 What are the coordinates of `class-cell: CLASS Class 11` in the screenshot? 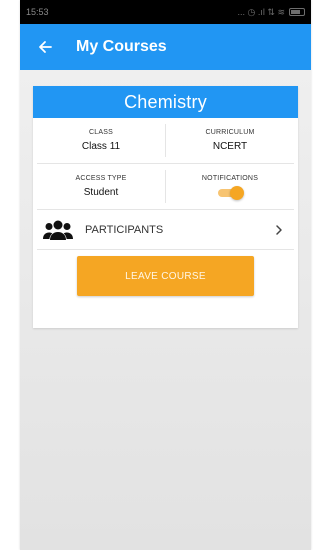 It's located at (101, 140).